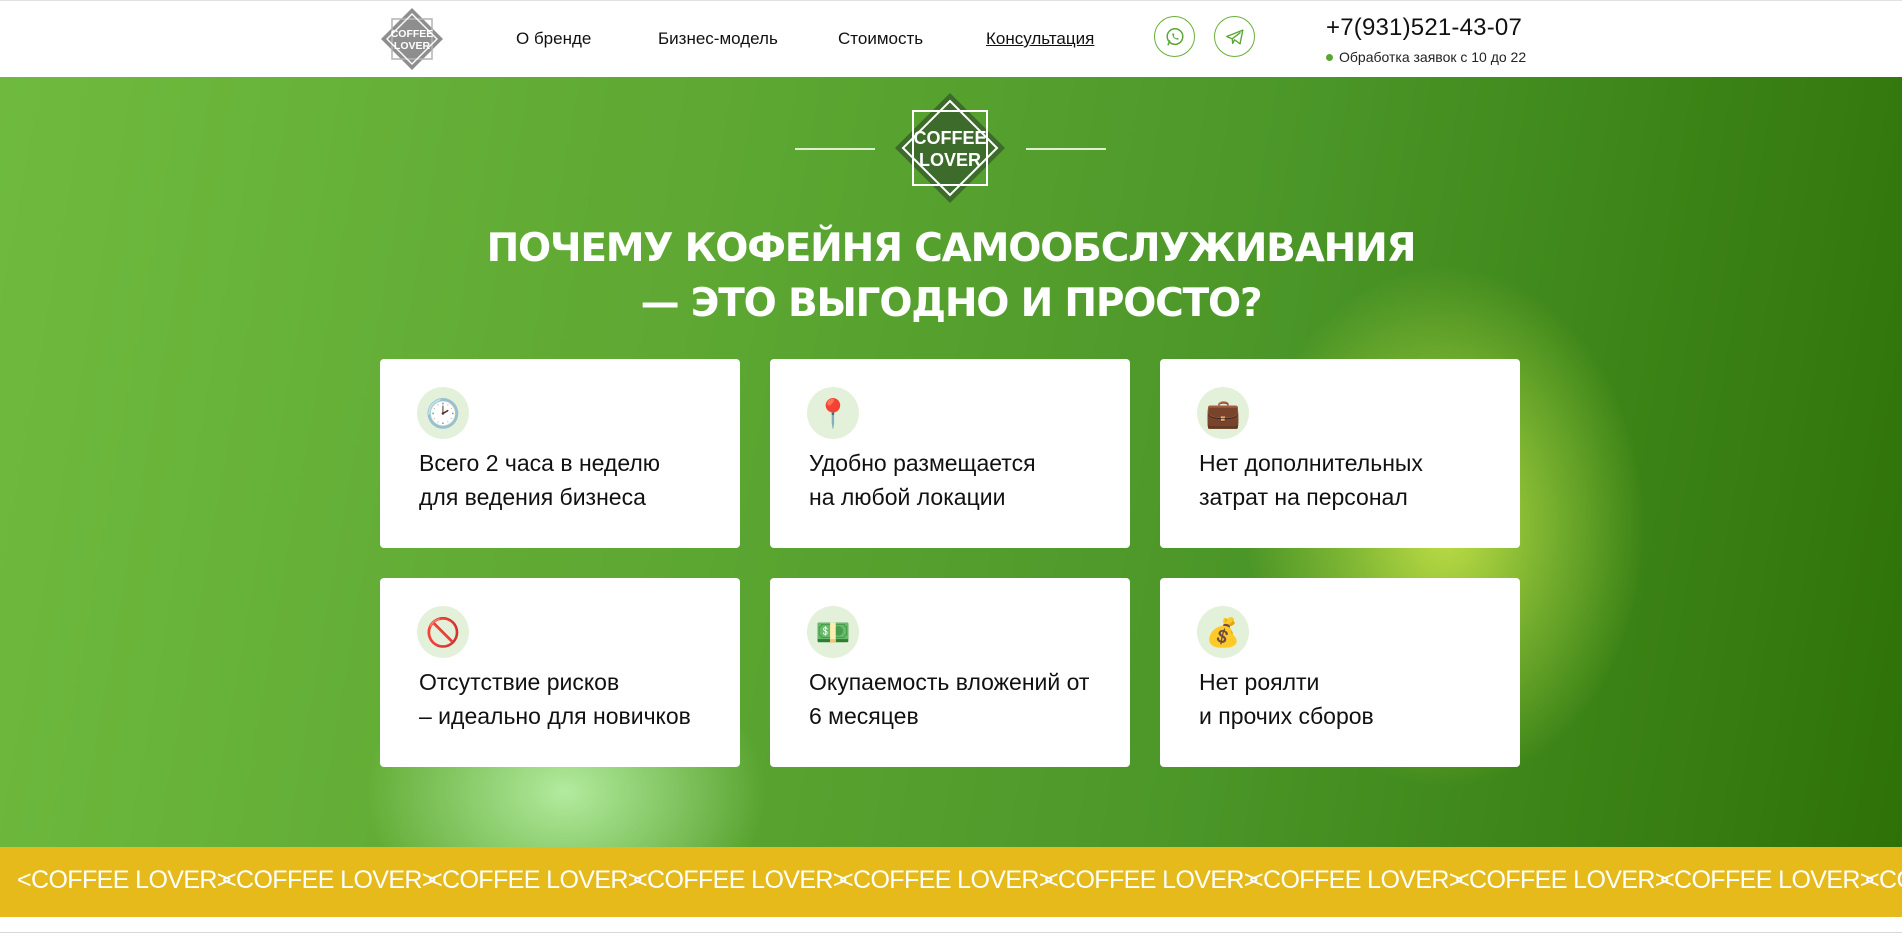 The image size is (1902, 933). What do you see at coordinates (519, 682) in the screenshot?
I see `benefit-line1: Отсутствие рисков` at bounding box center [519, 682].